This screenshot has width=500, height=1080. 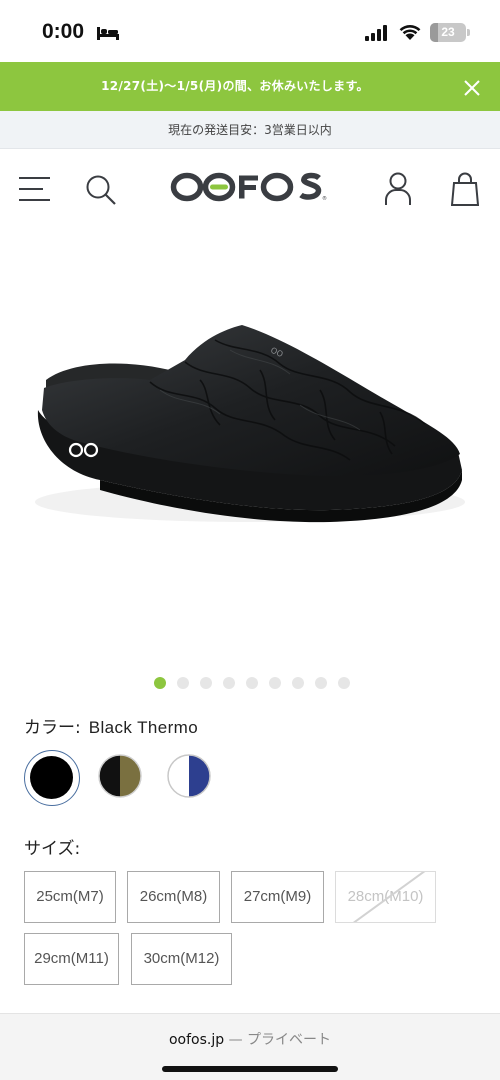 I want to click on size-option-28cm-soldout: 28cm(M10), so click(x=385, y=897).